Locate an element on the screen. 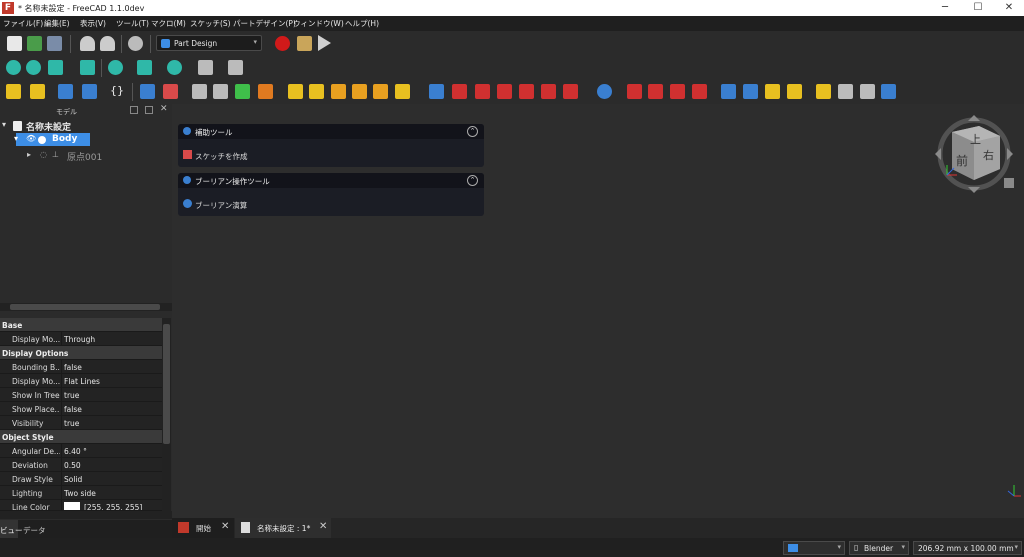 This screenshot has width=1024, height=557. property-vertical-scrollbar is located at coordinates (166, 414).